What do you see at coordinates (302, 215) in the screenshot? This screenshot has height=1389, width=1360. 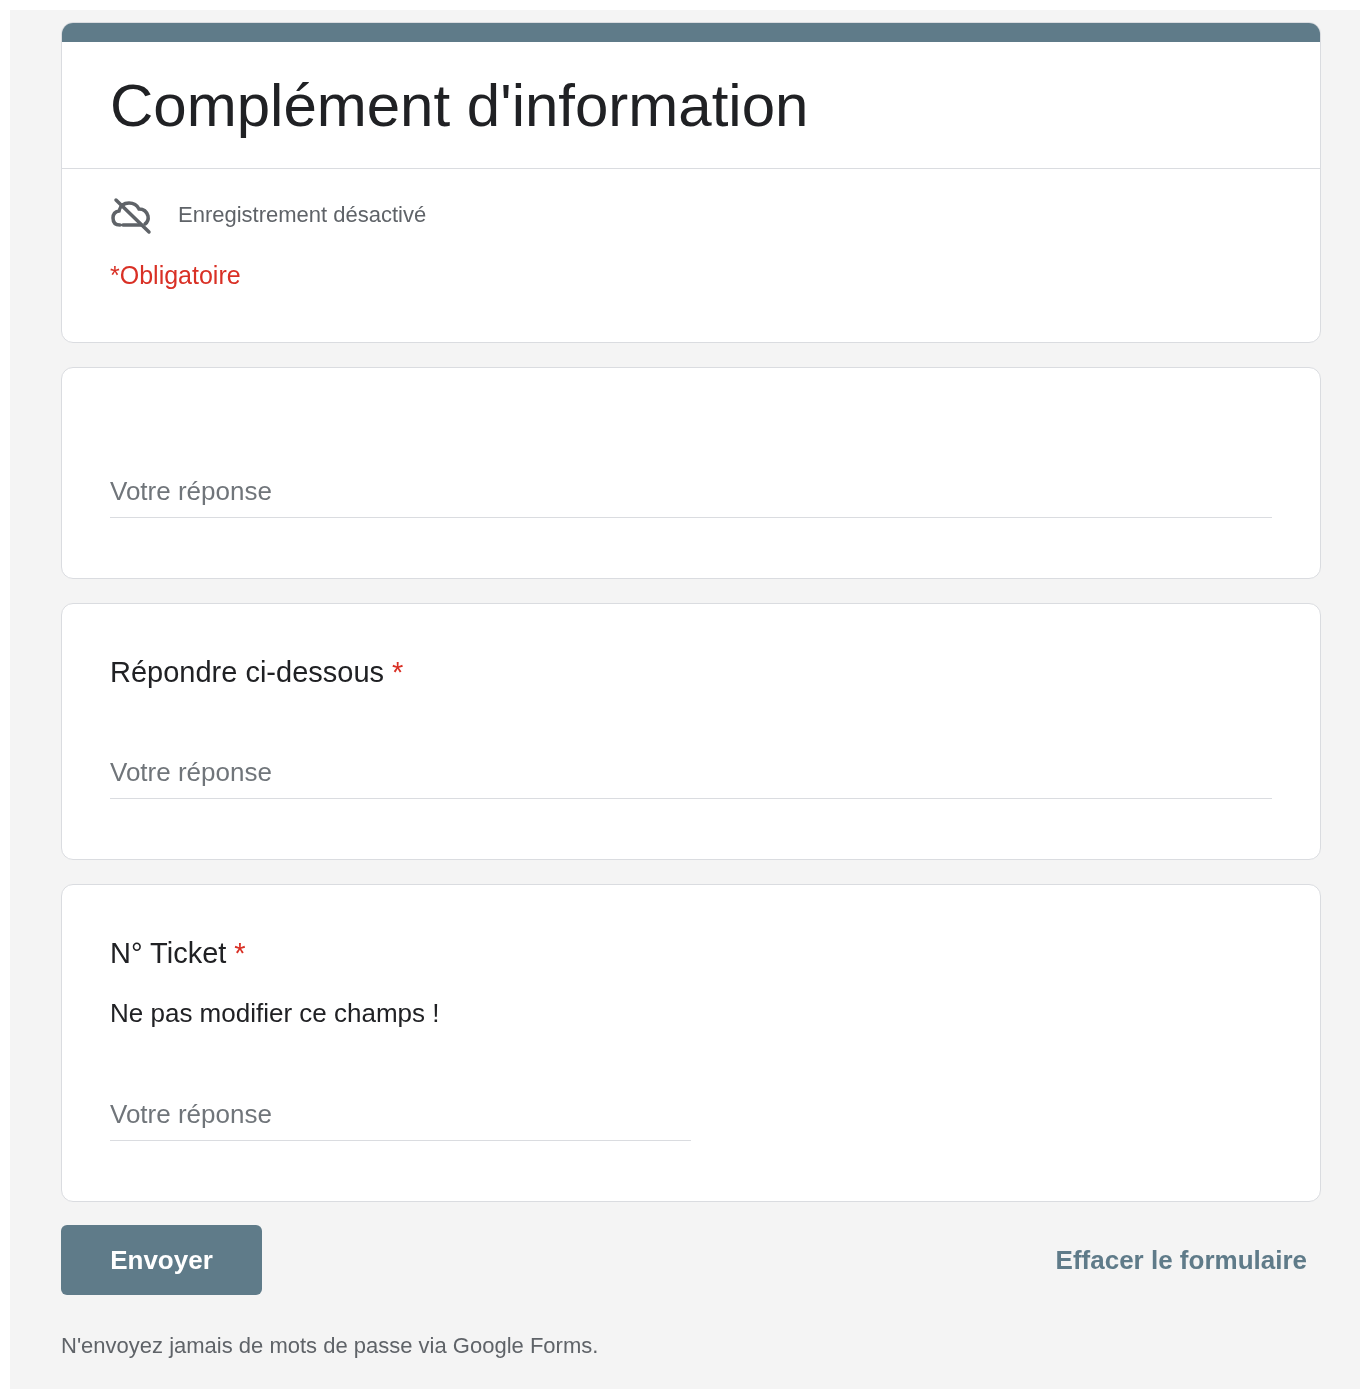 I see `saving-notice: Enregistrement désactivé` at bounding box center [302, 215].